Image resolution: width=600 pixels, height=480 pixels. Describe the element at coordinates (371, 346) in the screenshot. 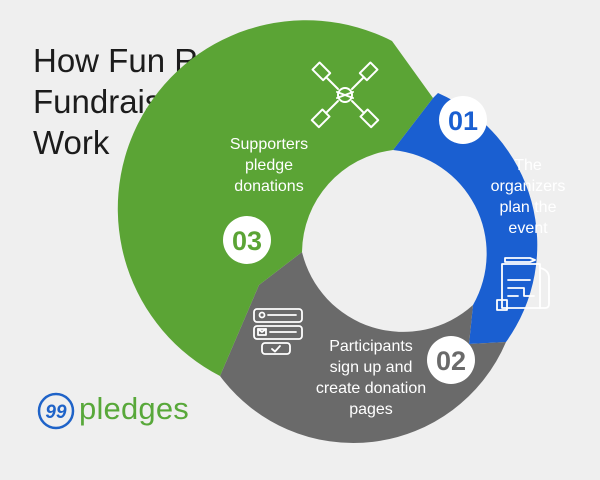

I see `step-02-line-1: Participants` at that location.